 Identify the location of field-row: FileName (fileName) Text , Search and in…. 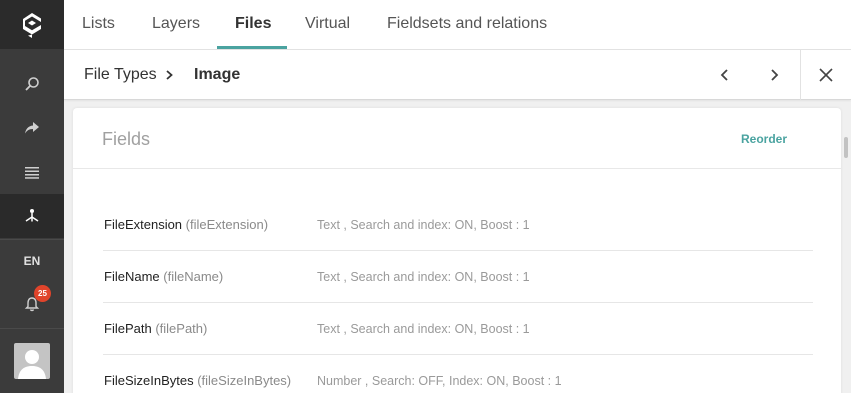
(458, 277).